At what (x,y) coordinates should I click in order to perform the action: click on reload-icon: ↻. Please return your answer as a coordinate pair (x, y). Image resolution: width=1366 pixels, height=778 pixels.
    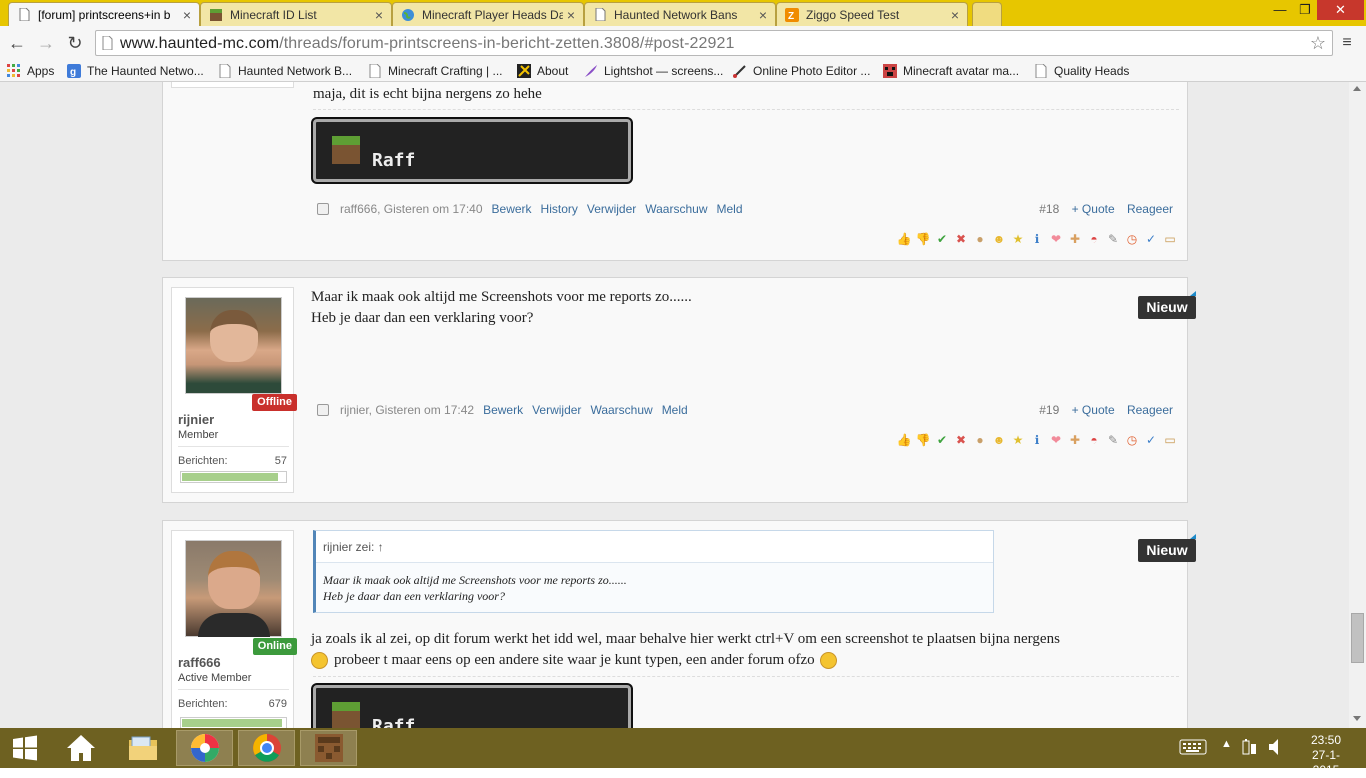
    Looking at the image, I should click on (75, 43).